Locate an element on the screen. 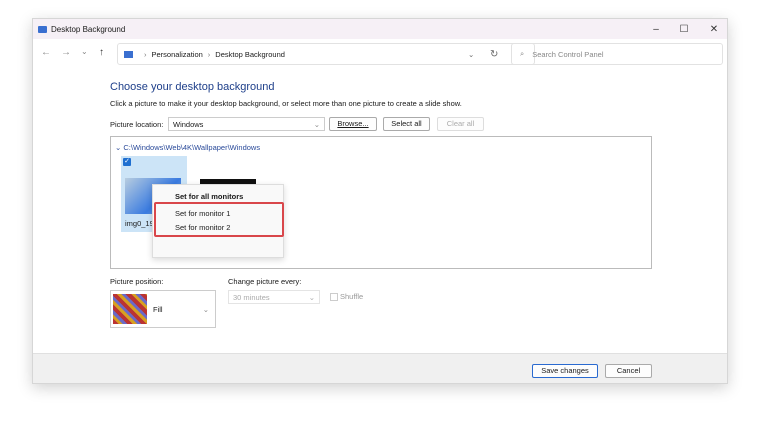 The height and width of the screenshot is (435, 760). menu-item-set-monitor-1: Set for monitor 1 is located at coordinates (202, 213).